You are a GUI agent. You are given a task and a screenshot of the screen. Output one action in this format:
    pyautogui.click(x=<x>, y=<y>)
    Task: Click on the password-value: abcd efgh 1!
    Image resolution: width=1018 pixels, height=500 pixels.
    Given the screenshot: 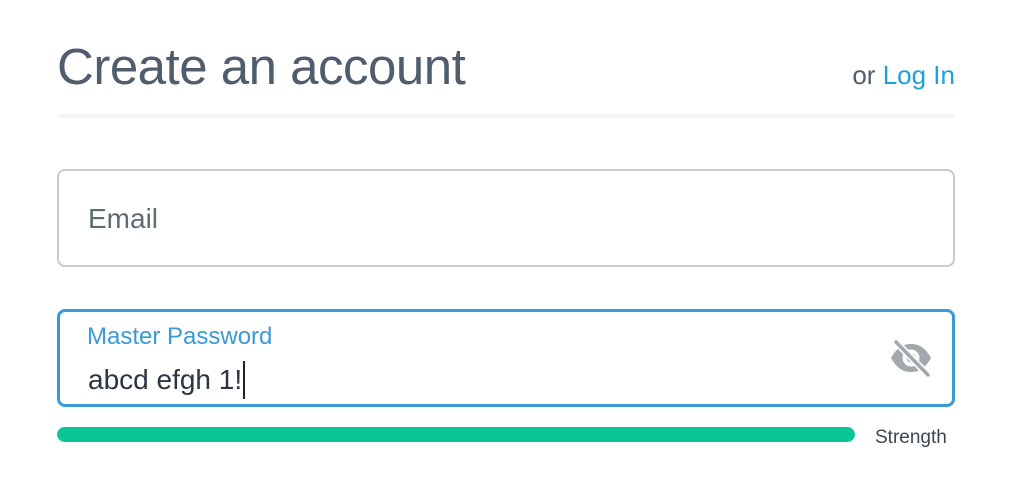 What is the action you would take?
    pyautogui.click(x=165, y=379)
    